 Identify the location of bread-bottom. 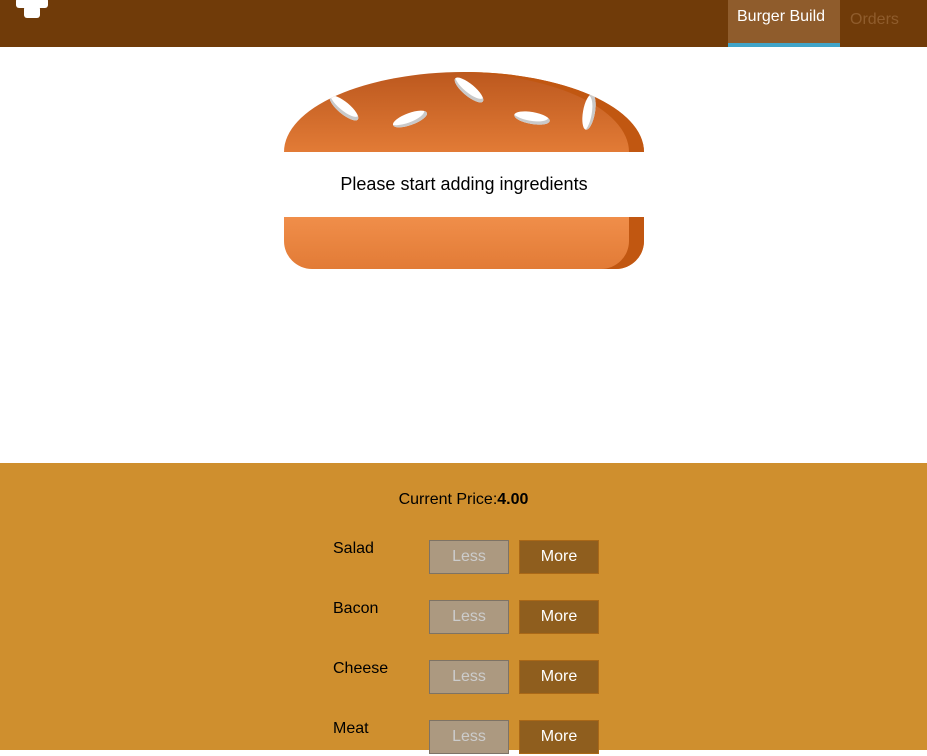
(464, 243).